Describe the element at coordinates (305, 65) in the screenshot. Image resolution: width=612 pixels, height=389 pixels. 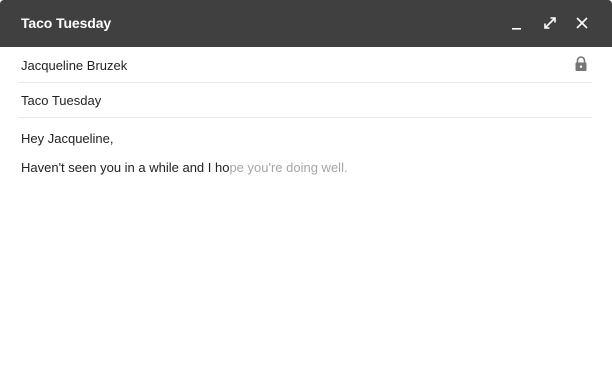
I see `recipients-row: Jacqueline Bruzek` at that location.